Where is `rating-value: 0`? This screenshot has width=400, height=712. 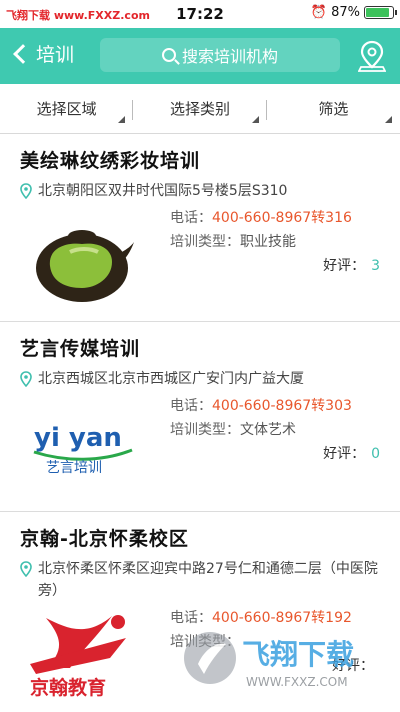
rating-value: 0 is located at coordinates (375, 454).